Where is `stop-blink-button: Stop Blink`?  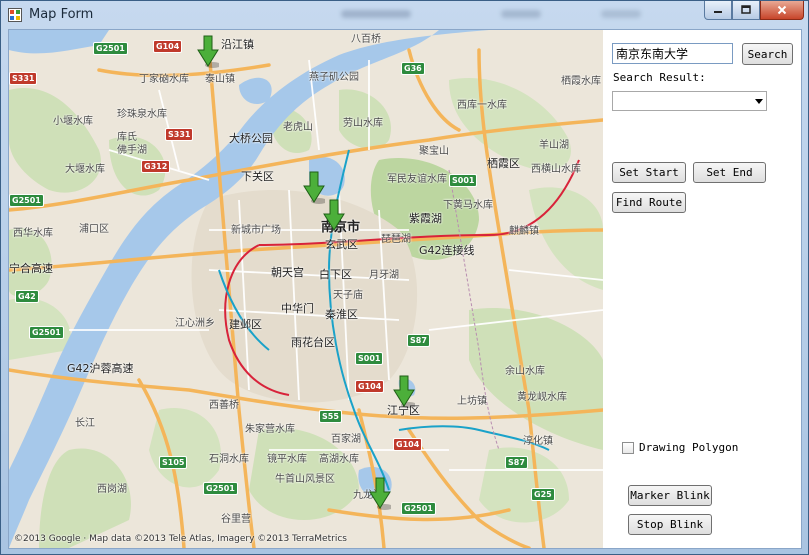 stop-blink-button: Stop Blink is located at coordinates (670, 524).